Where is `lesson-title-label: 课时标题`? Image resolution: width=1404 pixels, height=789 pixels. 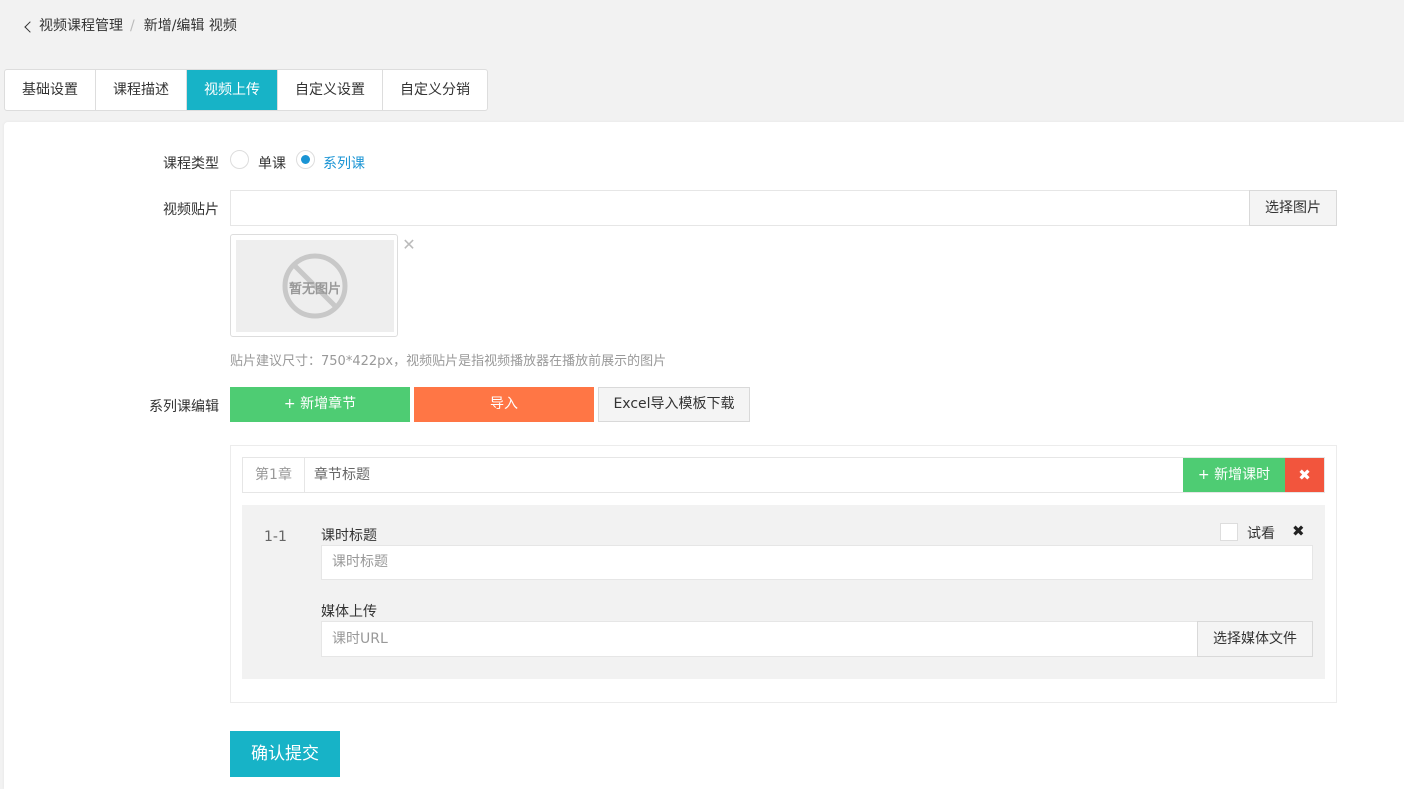
lesson-title-label: 课时标题 is located at coordinates (349, 536).